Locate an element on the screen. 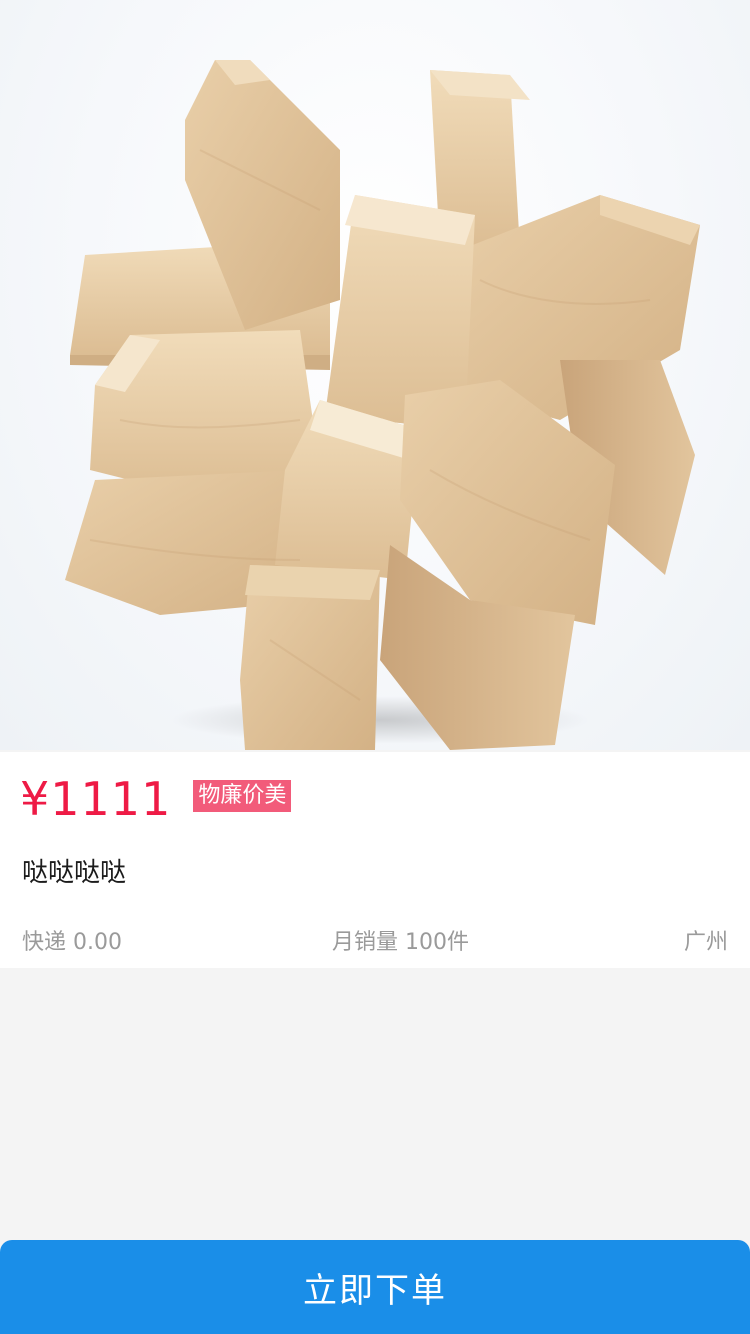 The image size is (750, 1334). price-row: ¥1111 物廉价美 is located at coordinates (156, 799).